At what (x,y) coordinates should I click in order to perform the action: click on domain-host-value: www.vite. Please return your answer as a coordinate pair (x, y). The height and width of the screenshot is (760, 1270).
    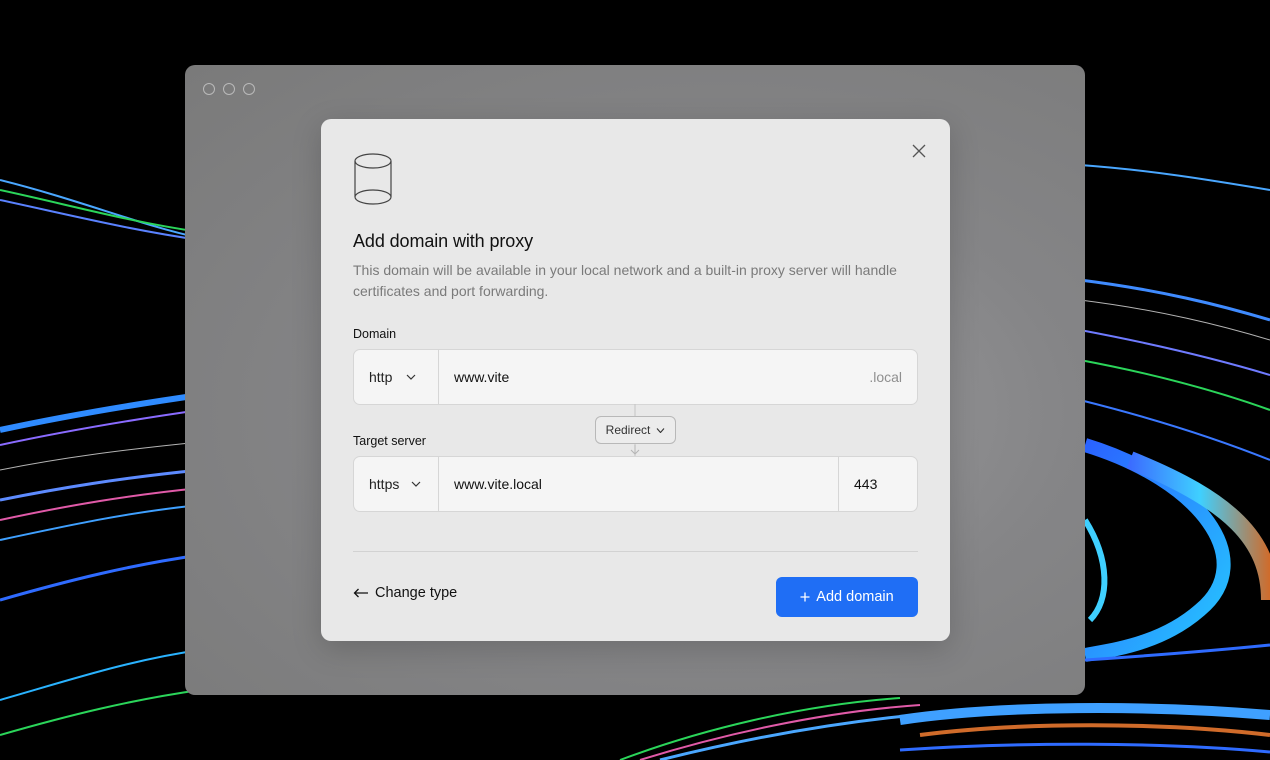
    Looking at the image, I should click on (482, 377).